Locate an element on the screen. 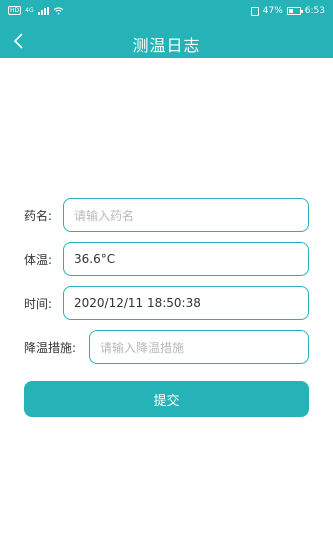 The height and width of the screenshot is (550, 333). status-time: 6:53 is located at coordinates (314, 11).